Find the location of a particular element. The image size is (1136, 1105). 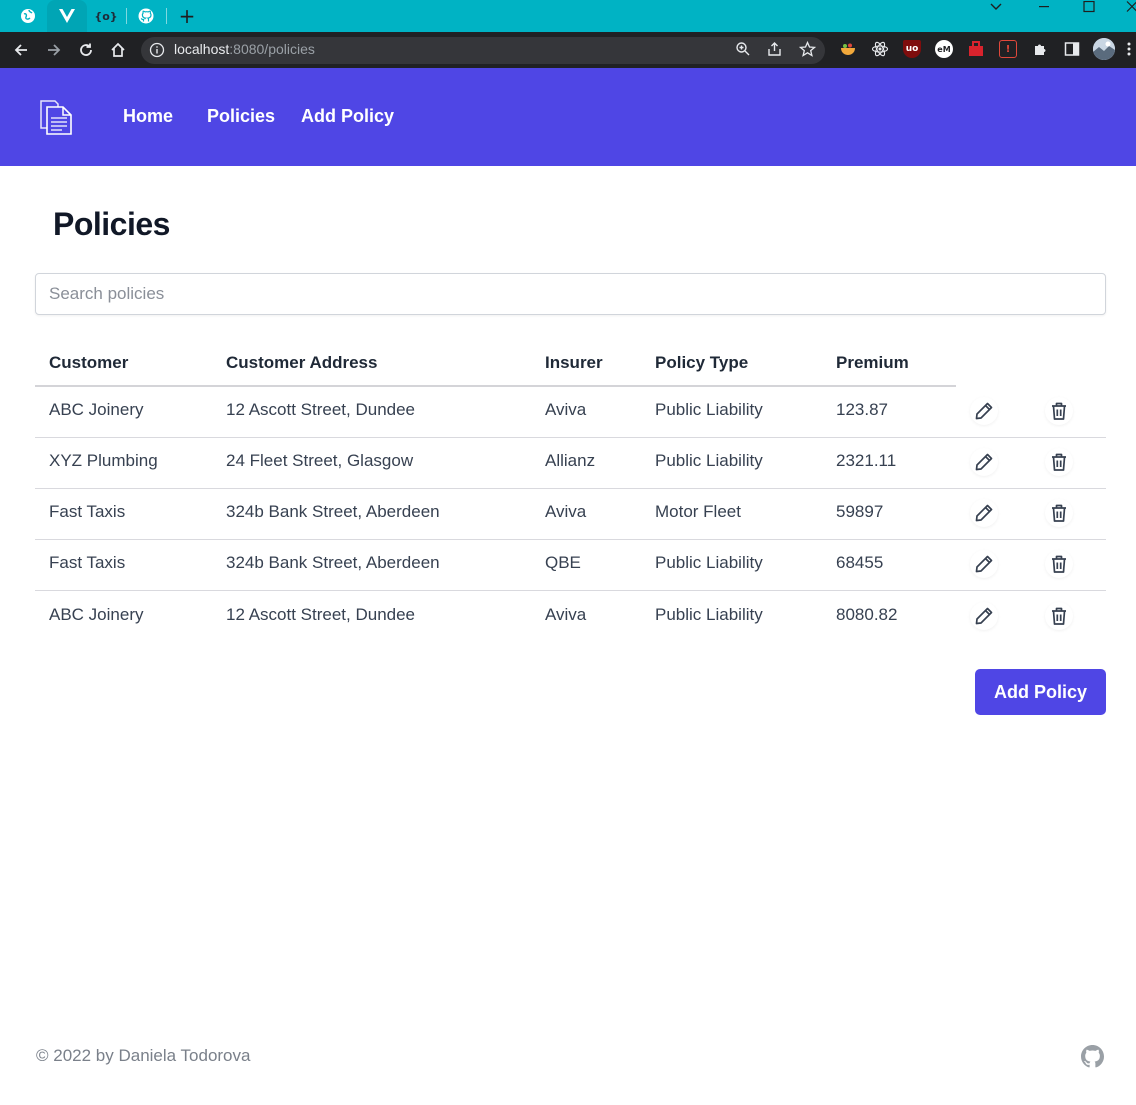

column-header-customer-address: Customer Address is located at coordinates (302, 362).